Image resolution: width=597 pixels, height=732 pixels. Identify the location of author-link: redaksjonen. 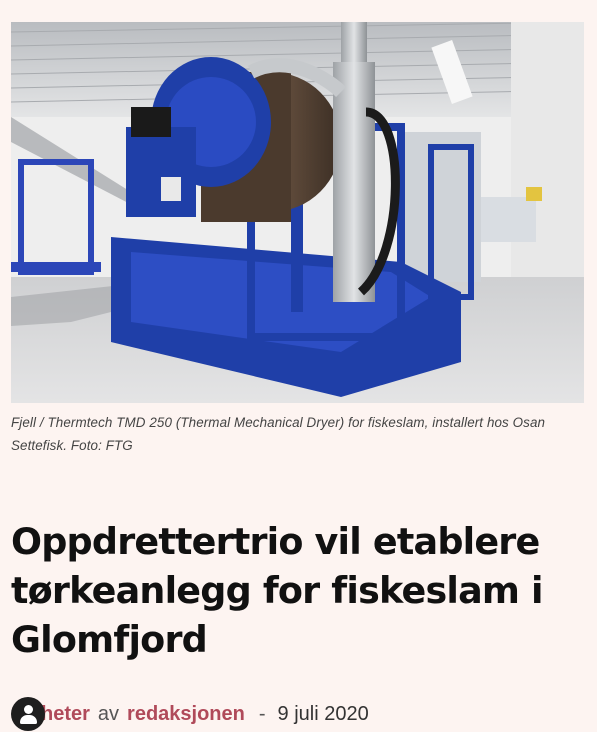
(186, 714).